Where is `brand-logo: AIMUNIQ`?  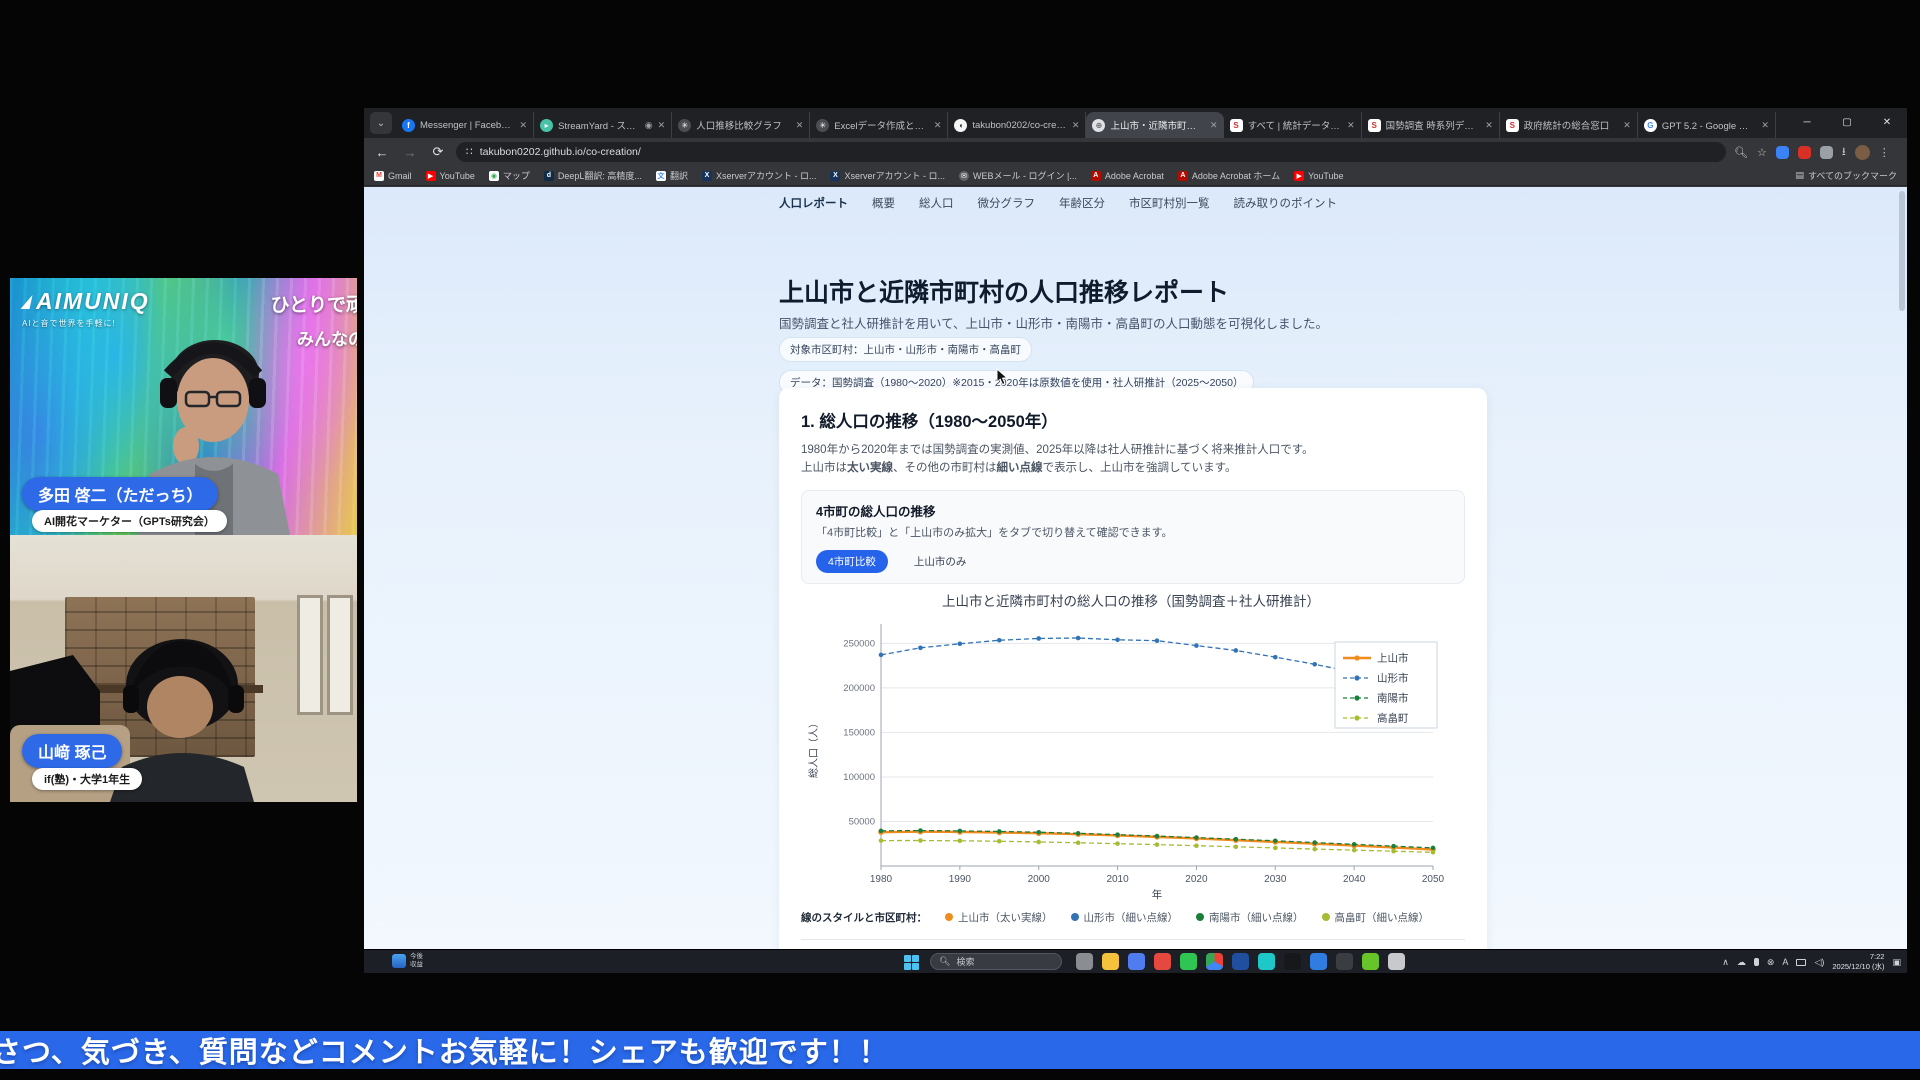
brand-logo: AIMUNIQ is located at coordinates (85, 301).